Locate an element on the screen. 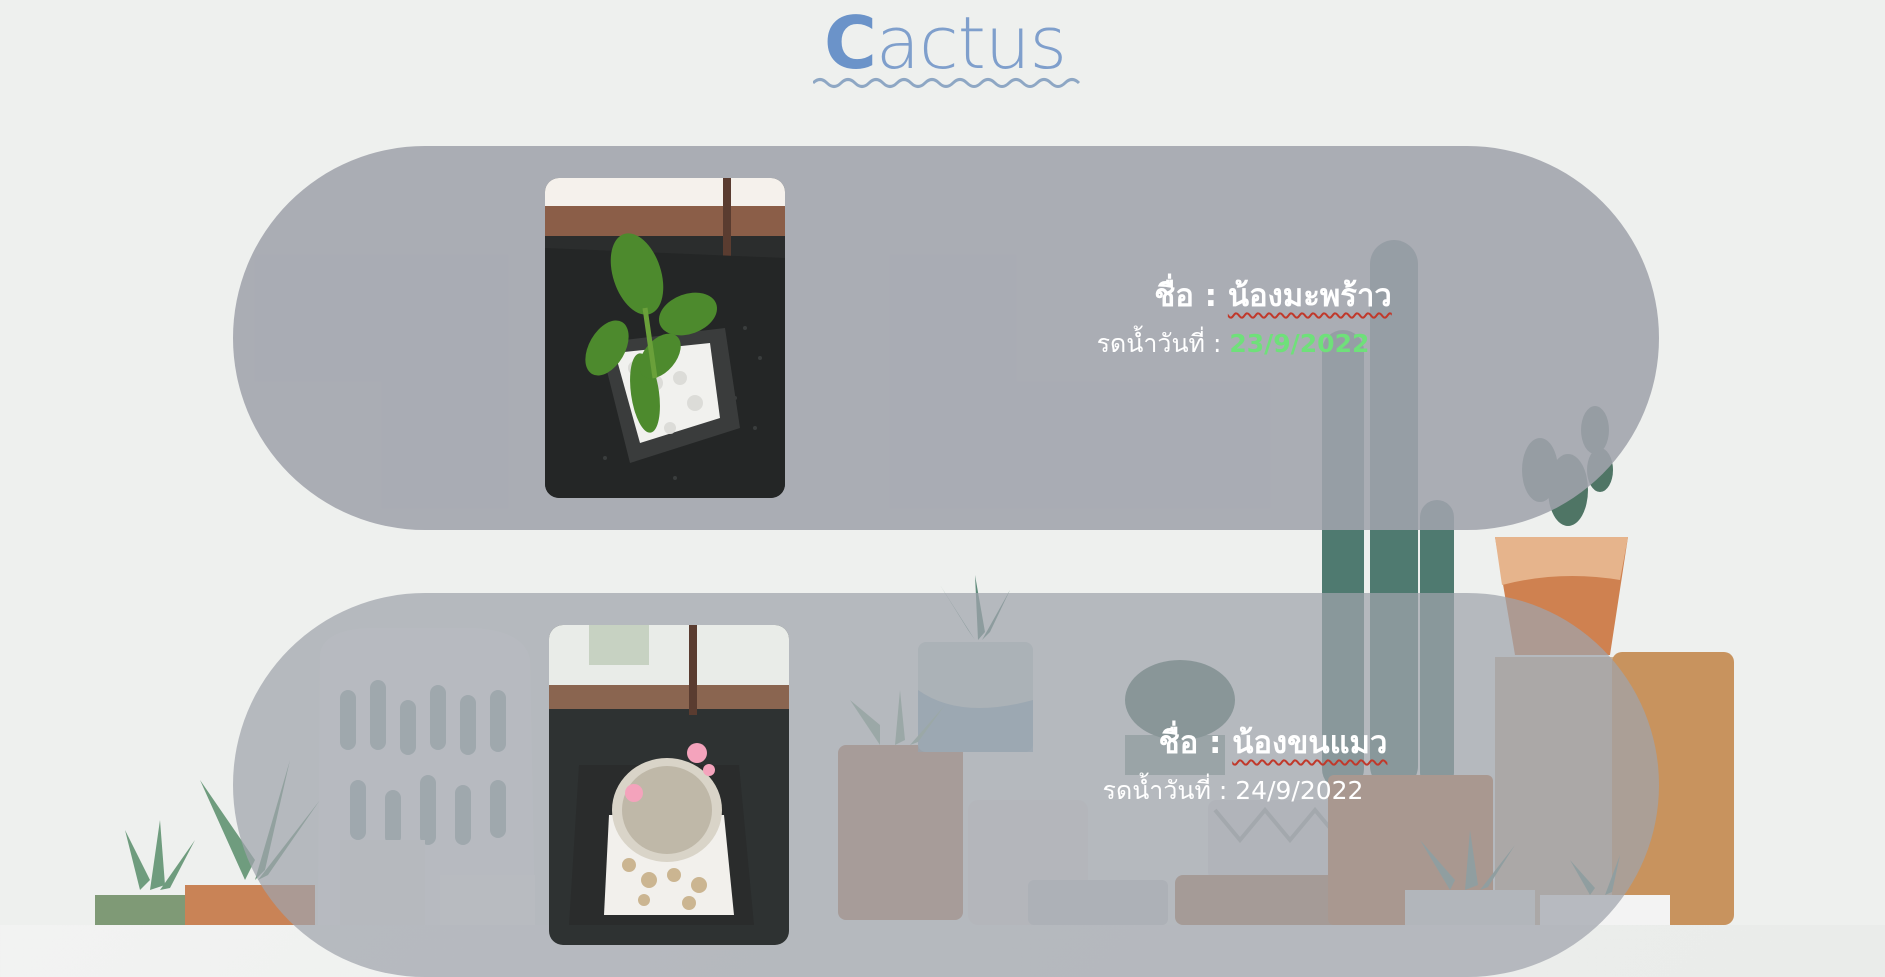 This screenshot has width=1885, height=977. plant-name: น้องมะพร้าว is located at coordinates (1309, 296).